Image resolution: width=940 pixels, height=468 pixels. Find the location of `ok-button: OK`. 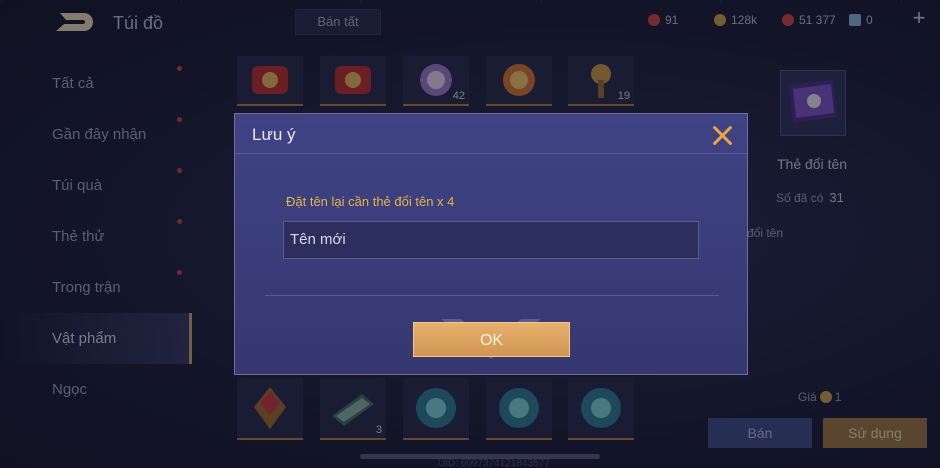

ok-button: OK is located at coordinates (491, 339).